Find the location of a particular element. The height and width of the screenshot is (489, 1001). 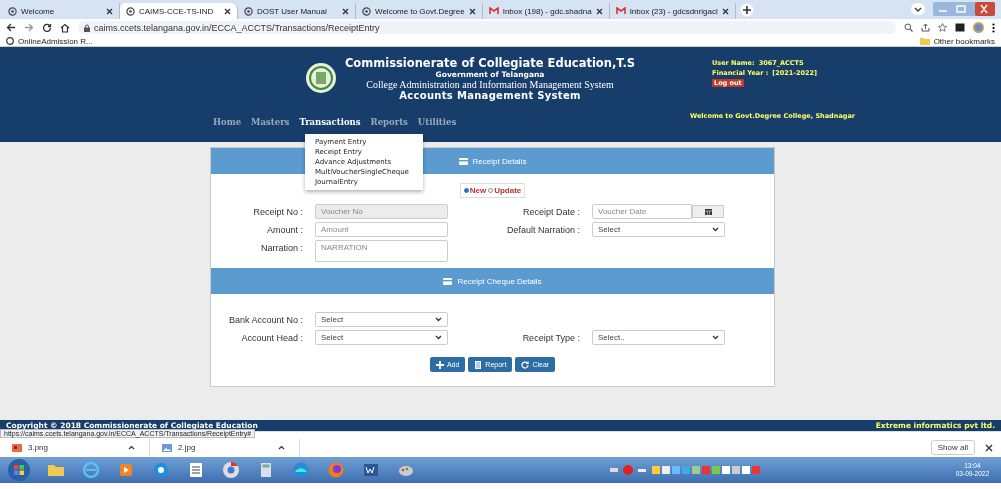

new-tab-icon is located at coordinates (746, 10).